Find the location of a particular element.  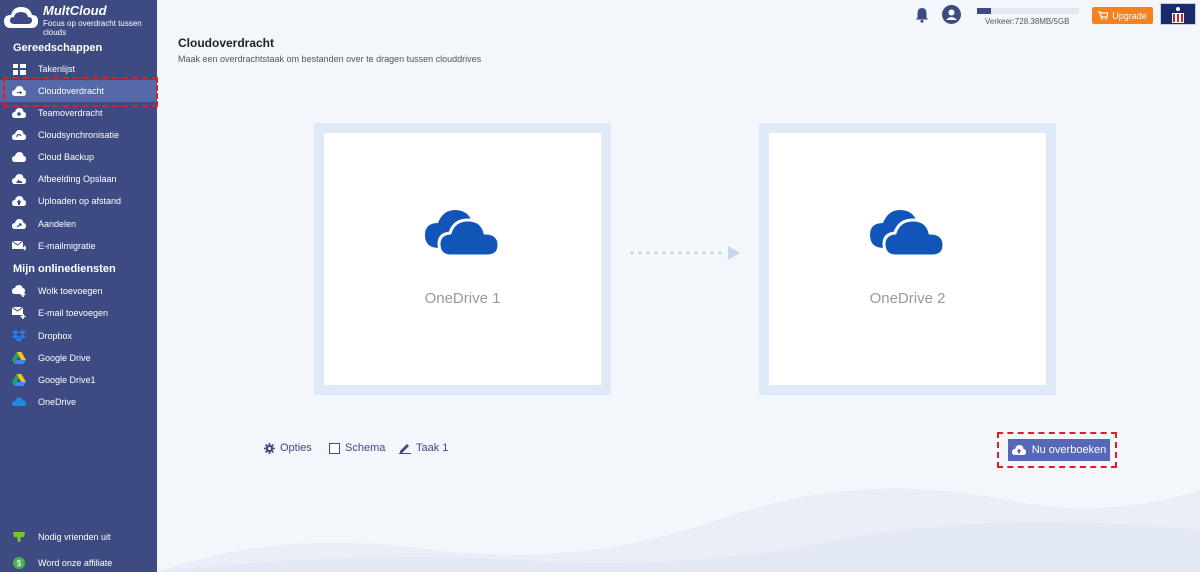

email-migration-icon is located at coordinates (19, 246).